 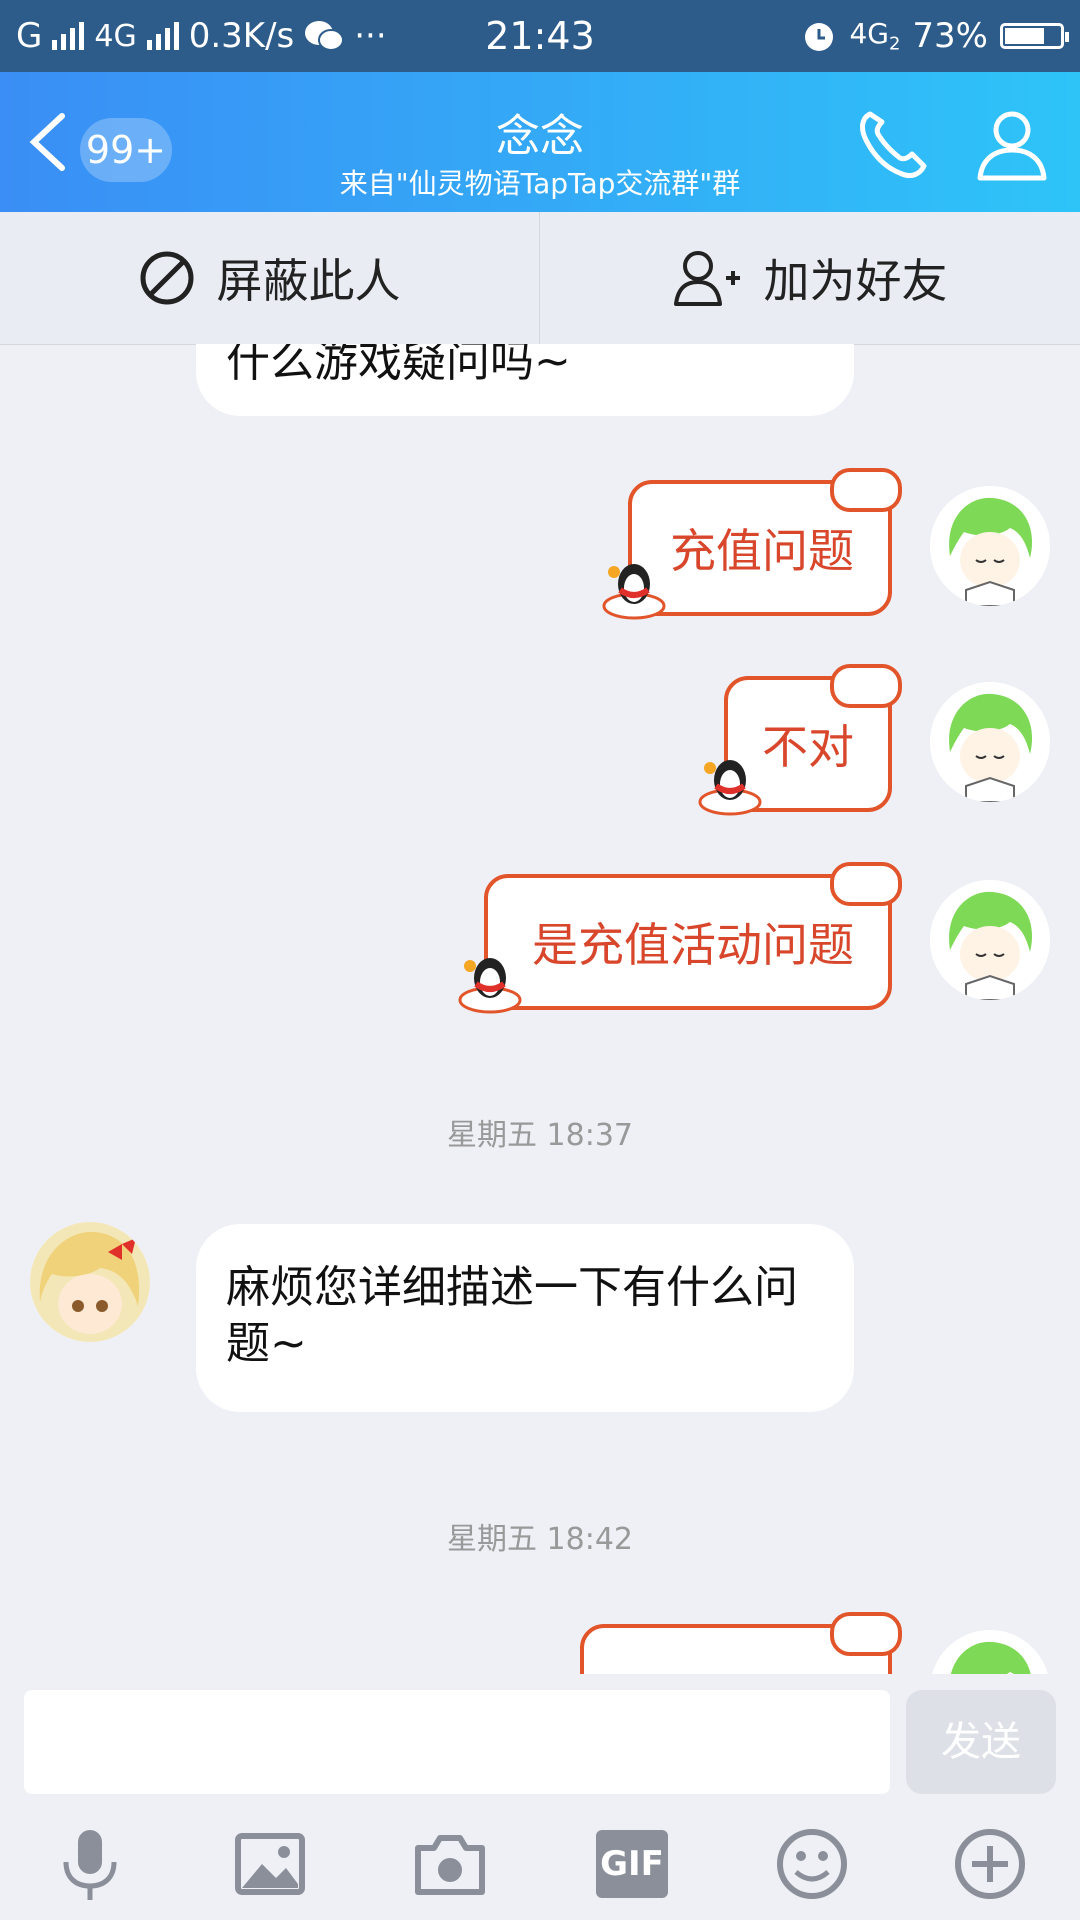 What do you see at coordinates (166, 278) in the screenshot?
I see `block-icon` at bounding box center [166, 278].